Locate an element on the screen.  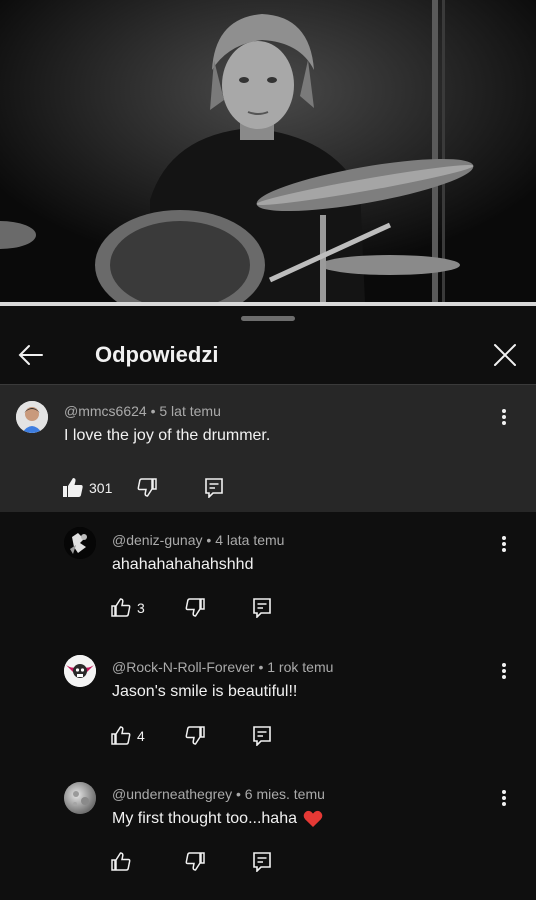
comment-text: Jason's smile is beautiful!! is located at coordinates (205, 691).